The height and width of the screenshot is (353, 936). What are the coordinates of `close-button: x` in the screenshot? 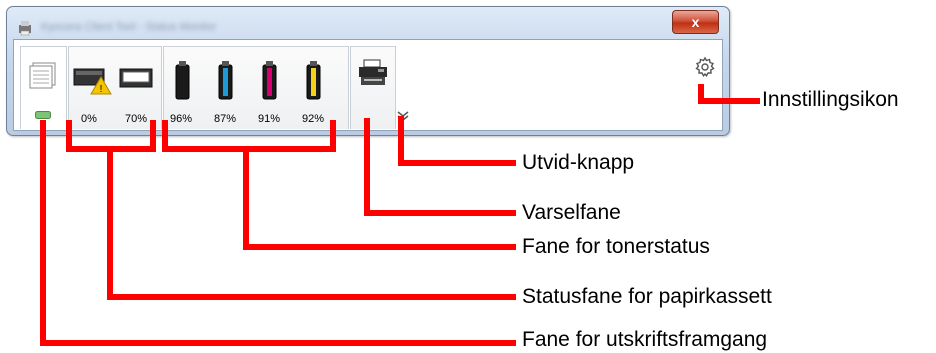 It's located at (695, 22).